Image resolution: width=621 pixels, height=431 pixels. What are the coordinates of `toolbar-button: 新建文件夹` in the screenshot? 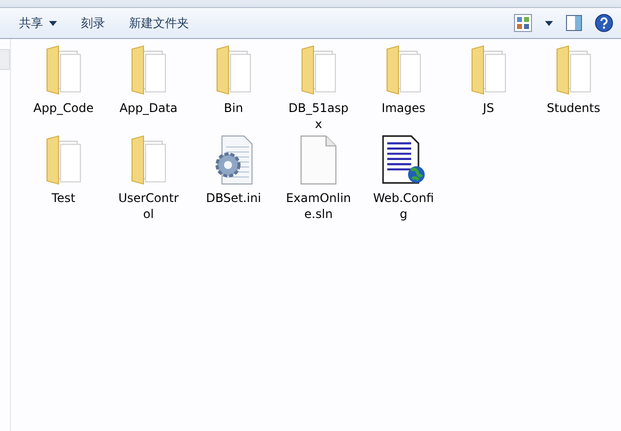 It's located at (159, 23).